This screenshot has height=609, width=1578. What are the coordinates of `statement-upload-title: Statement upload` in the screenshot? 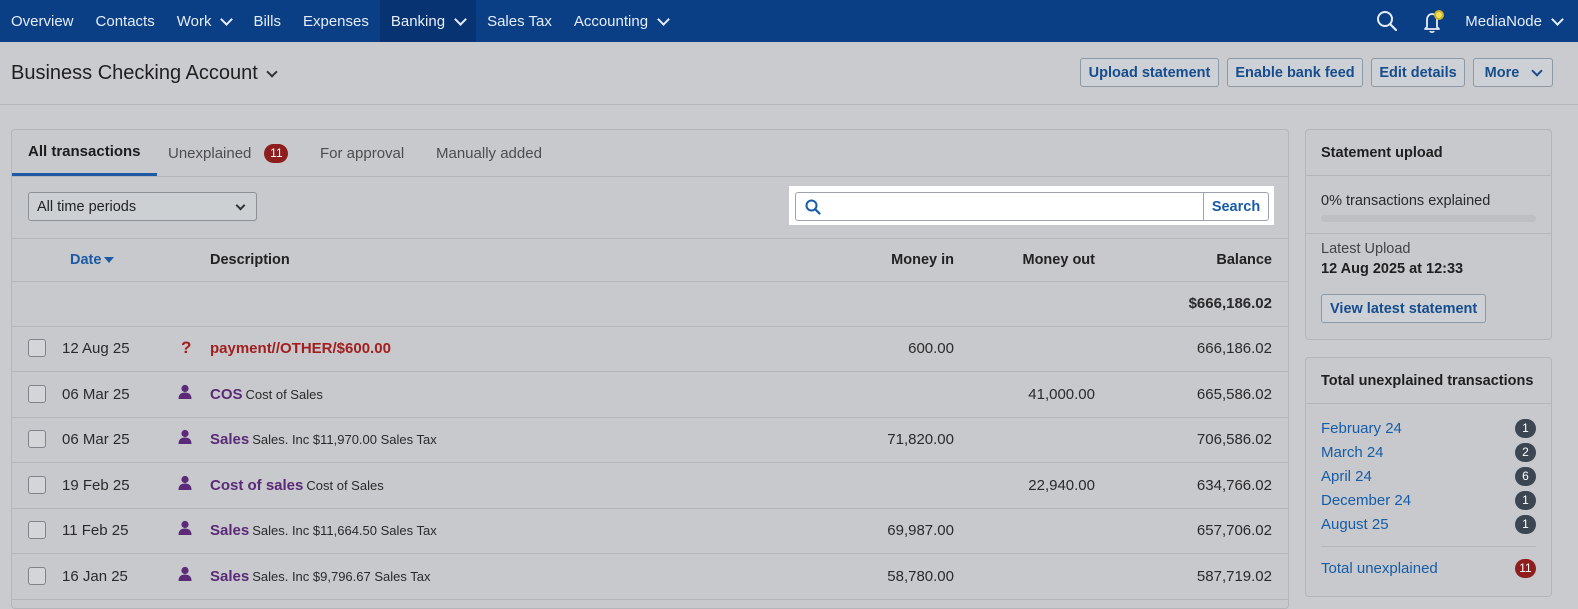 It's located at (1382, 153).